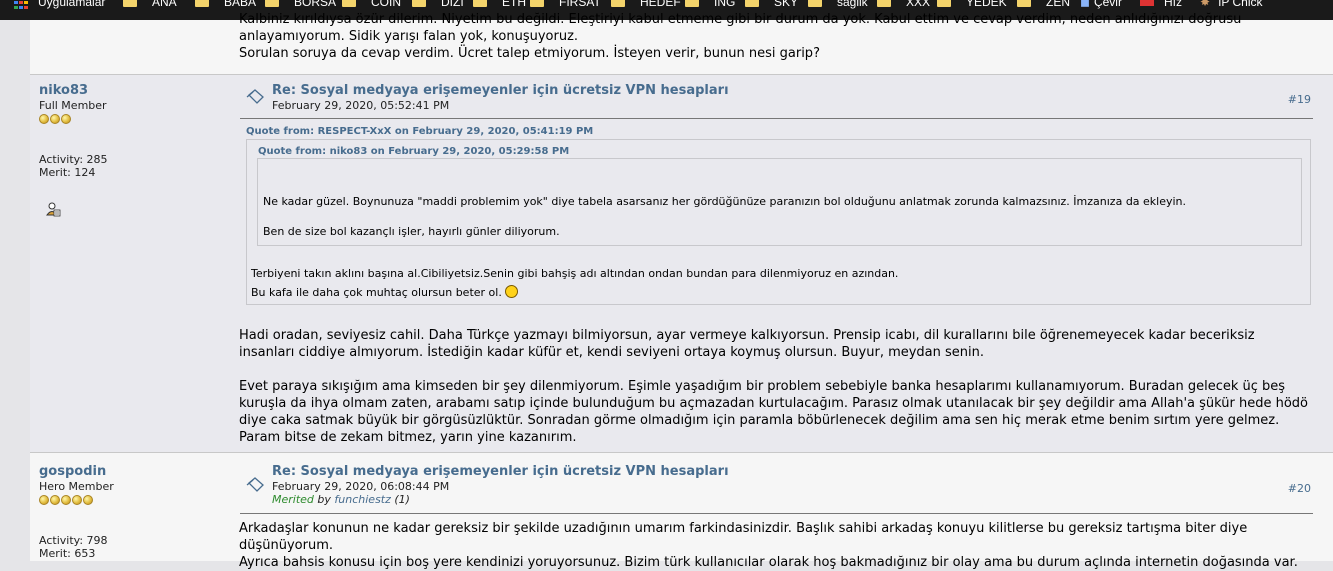 Image resolution: width=1333 pixels, height=571 pixels. What do you see at coordinates (1299, 488) in the screenshot?
I see `post-number-link: #20` at bounding box center [1299, 488].